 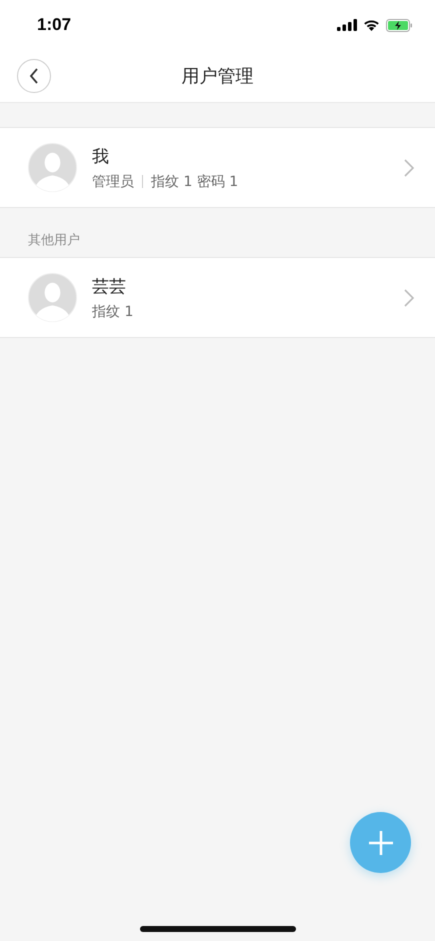 What do you see at coordinates (194, 181) in the screenshot?
I see `user-detail: 指纹 1 密码 1` at bounding box center [194, 181].